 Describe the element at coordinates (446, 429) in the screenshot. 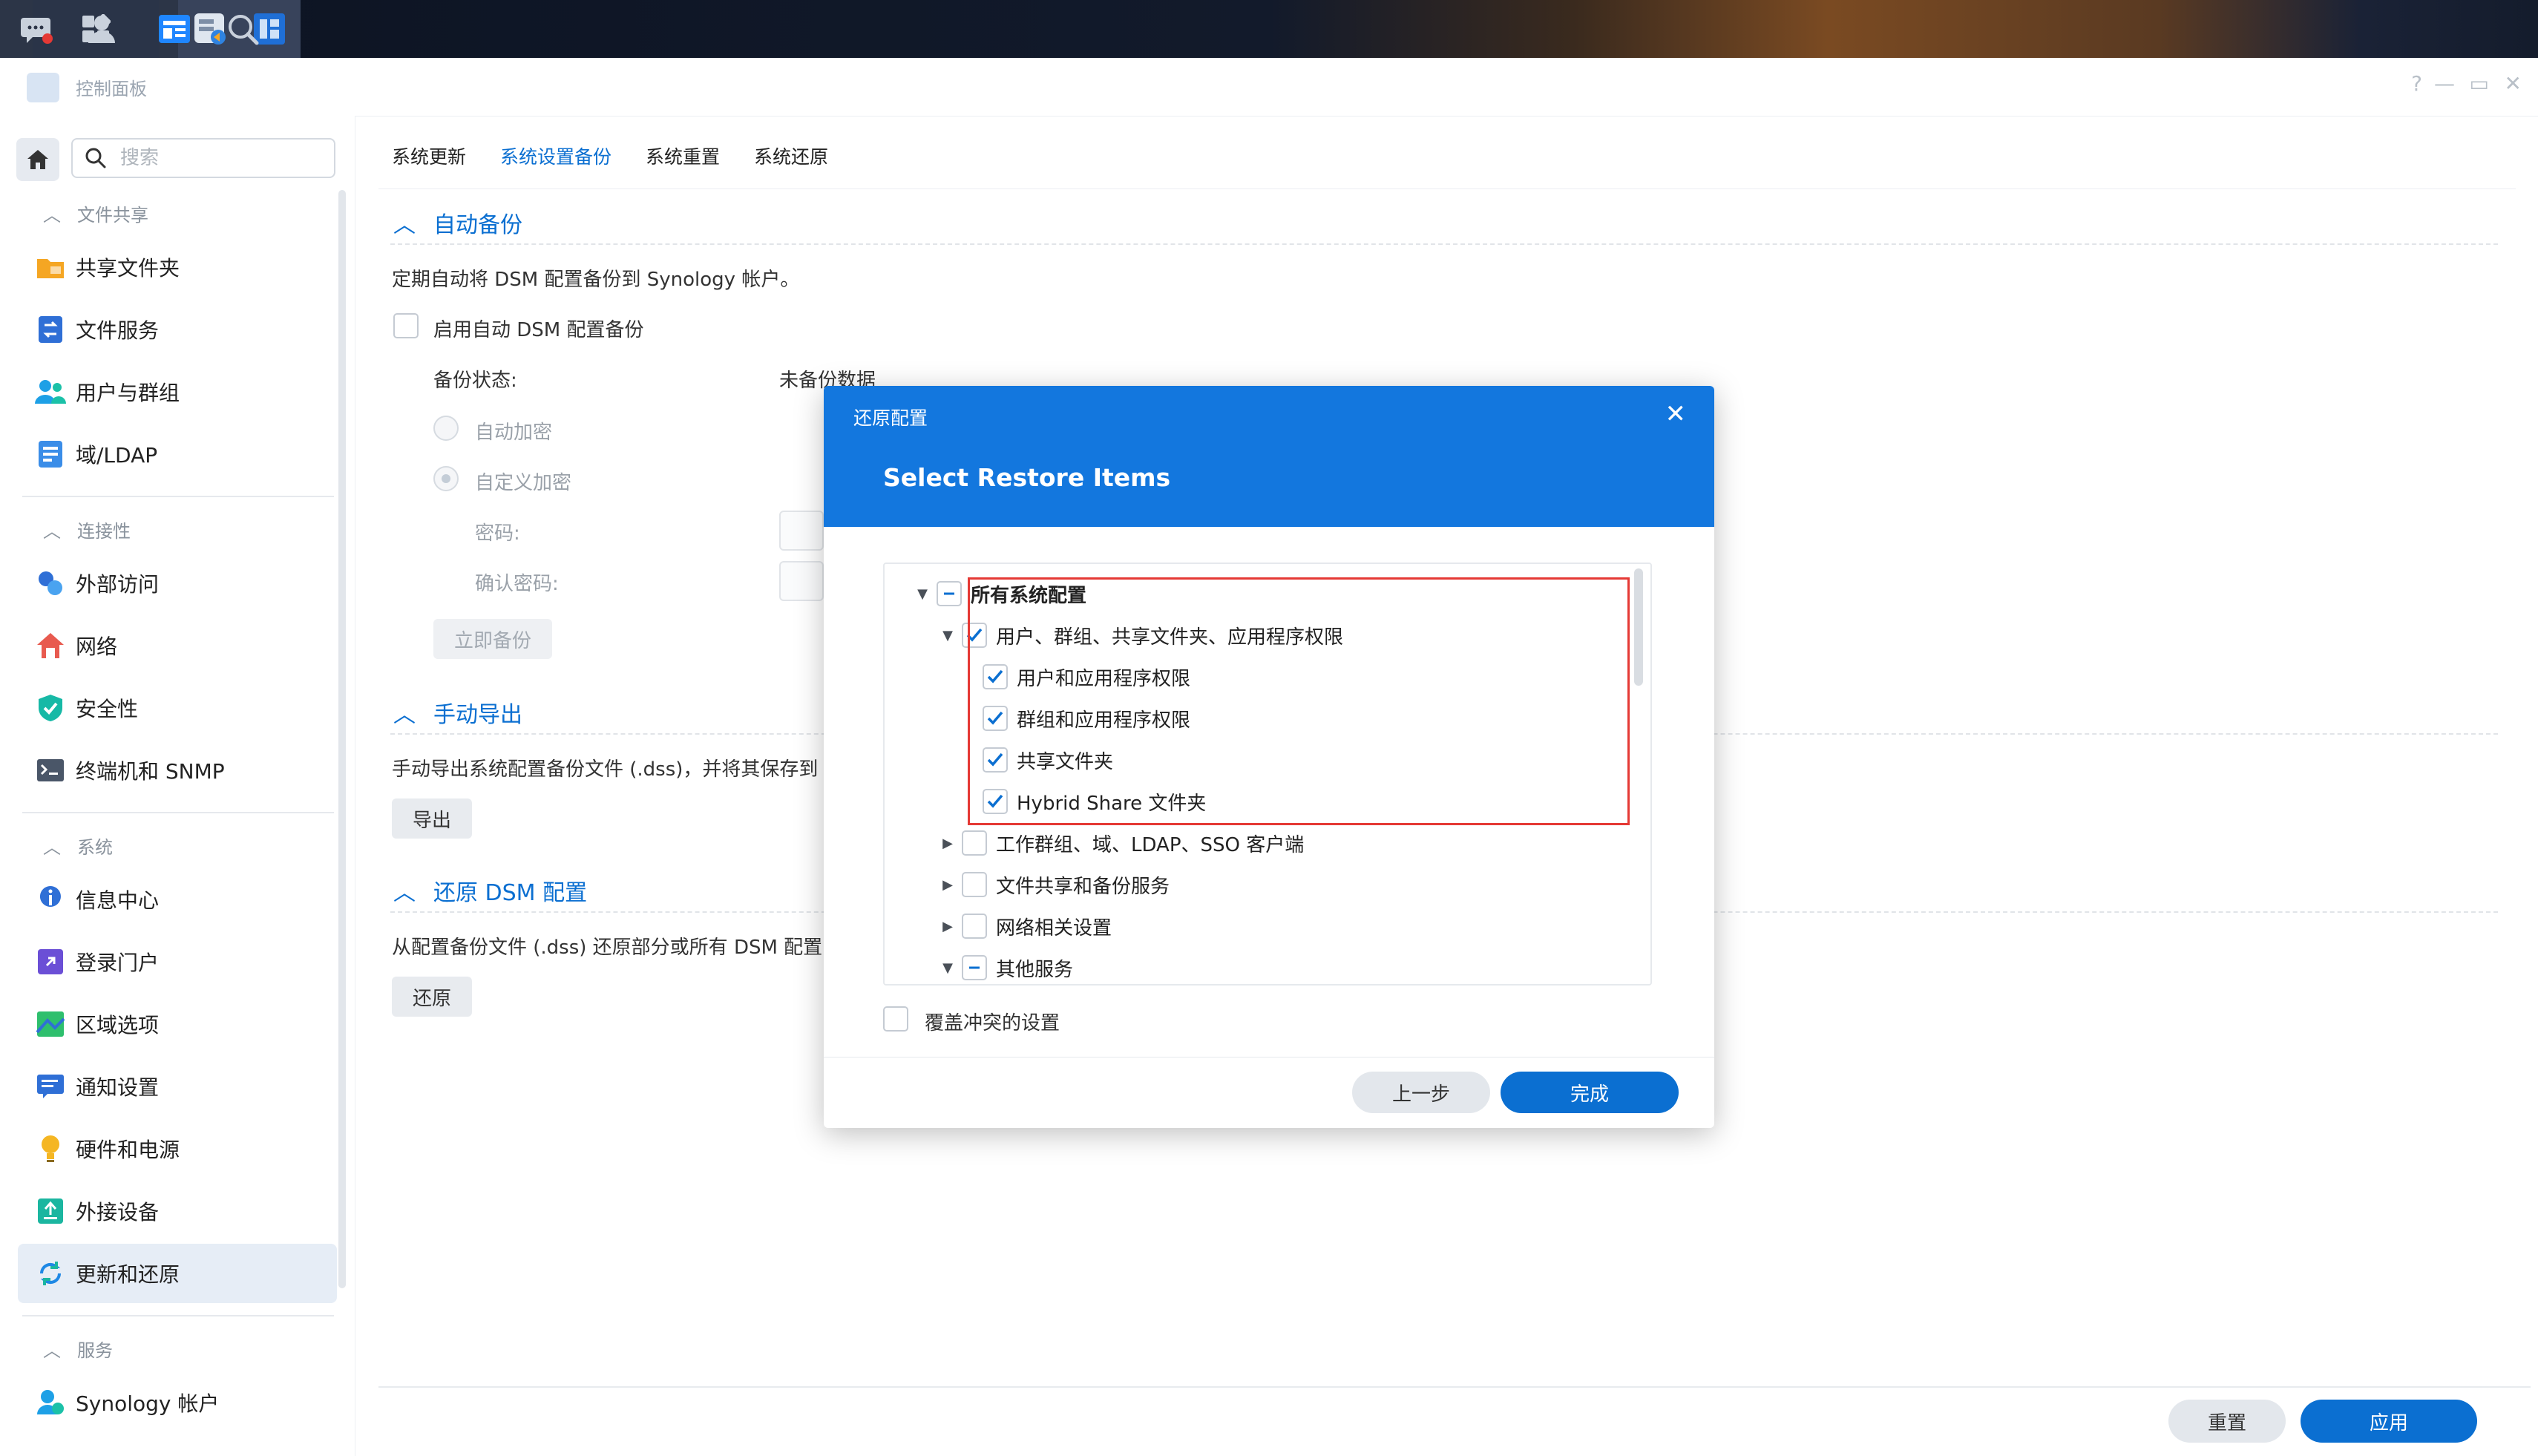

I see `radio-auto-encrypt` at that location.